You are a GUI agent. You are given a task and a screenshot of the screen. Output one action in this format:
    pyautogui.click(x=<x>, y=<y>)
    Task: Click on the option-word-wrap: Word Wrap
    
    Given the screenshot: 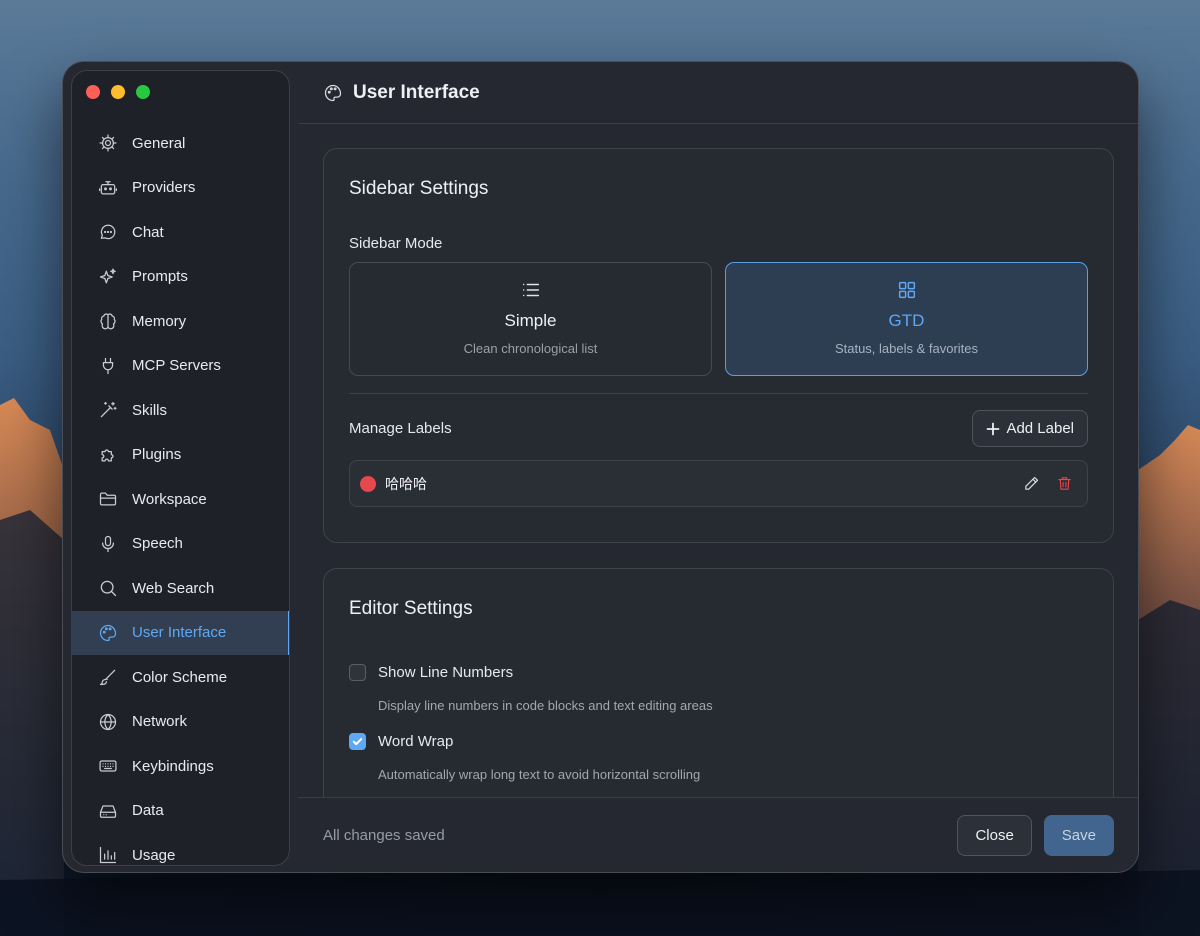 What is the action you would take?
    pyautogui.click(x=718, y=741)
    